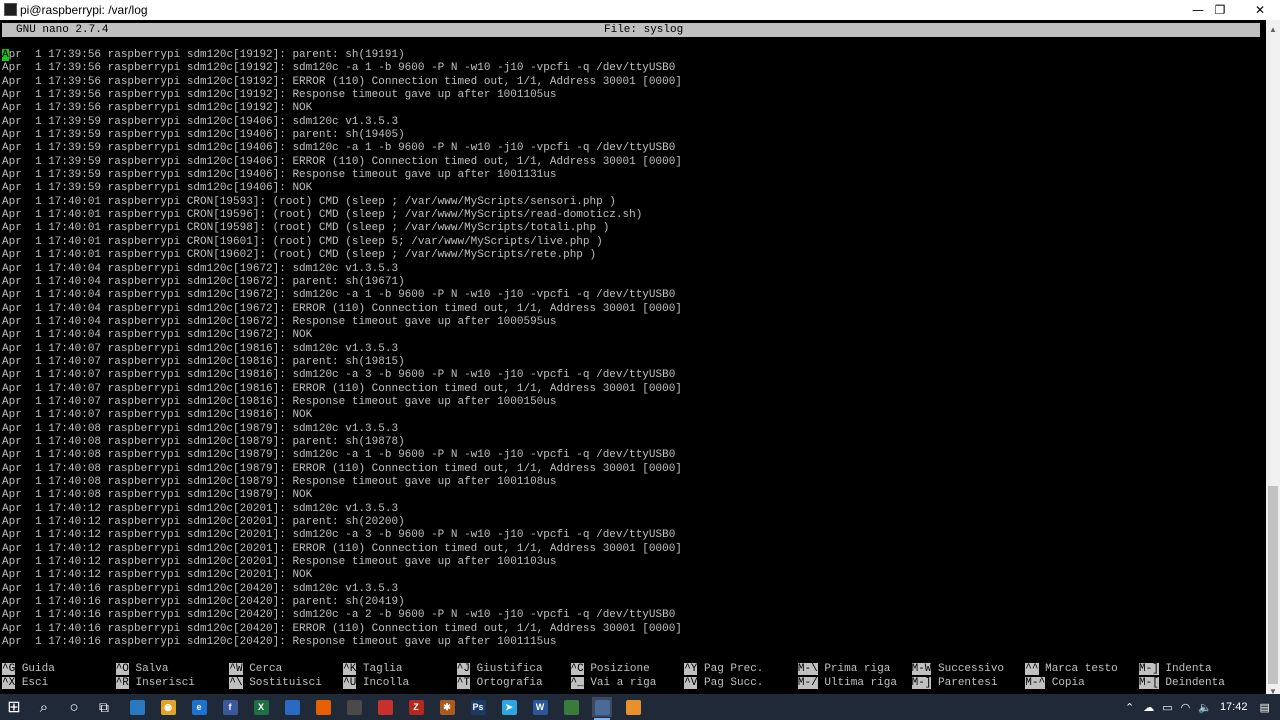 Image resolution: width=1280 pixels, height=720 pixels. What do you see at coordinates (25, 683) in the screenshot?
I see `shortcut-item: ^X Esci` at bounding box center [25, 683].